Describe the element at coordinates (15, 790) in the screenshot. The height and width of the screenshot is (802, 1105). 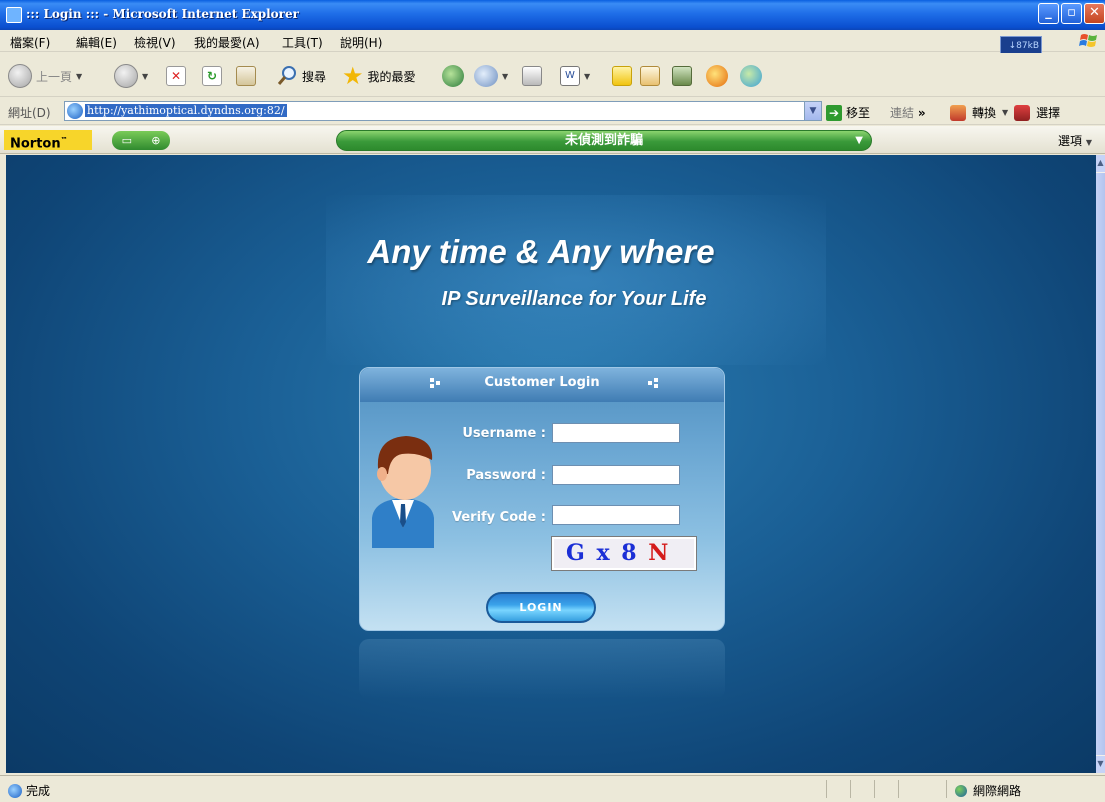
I see `page-done-icon` at that location.